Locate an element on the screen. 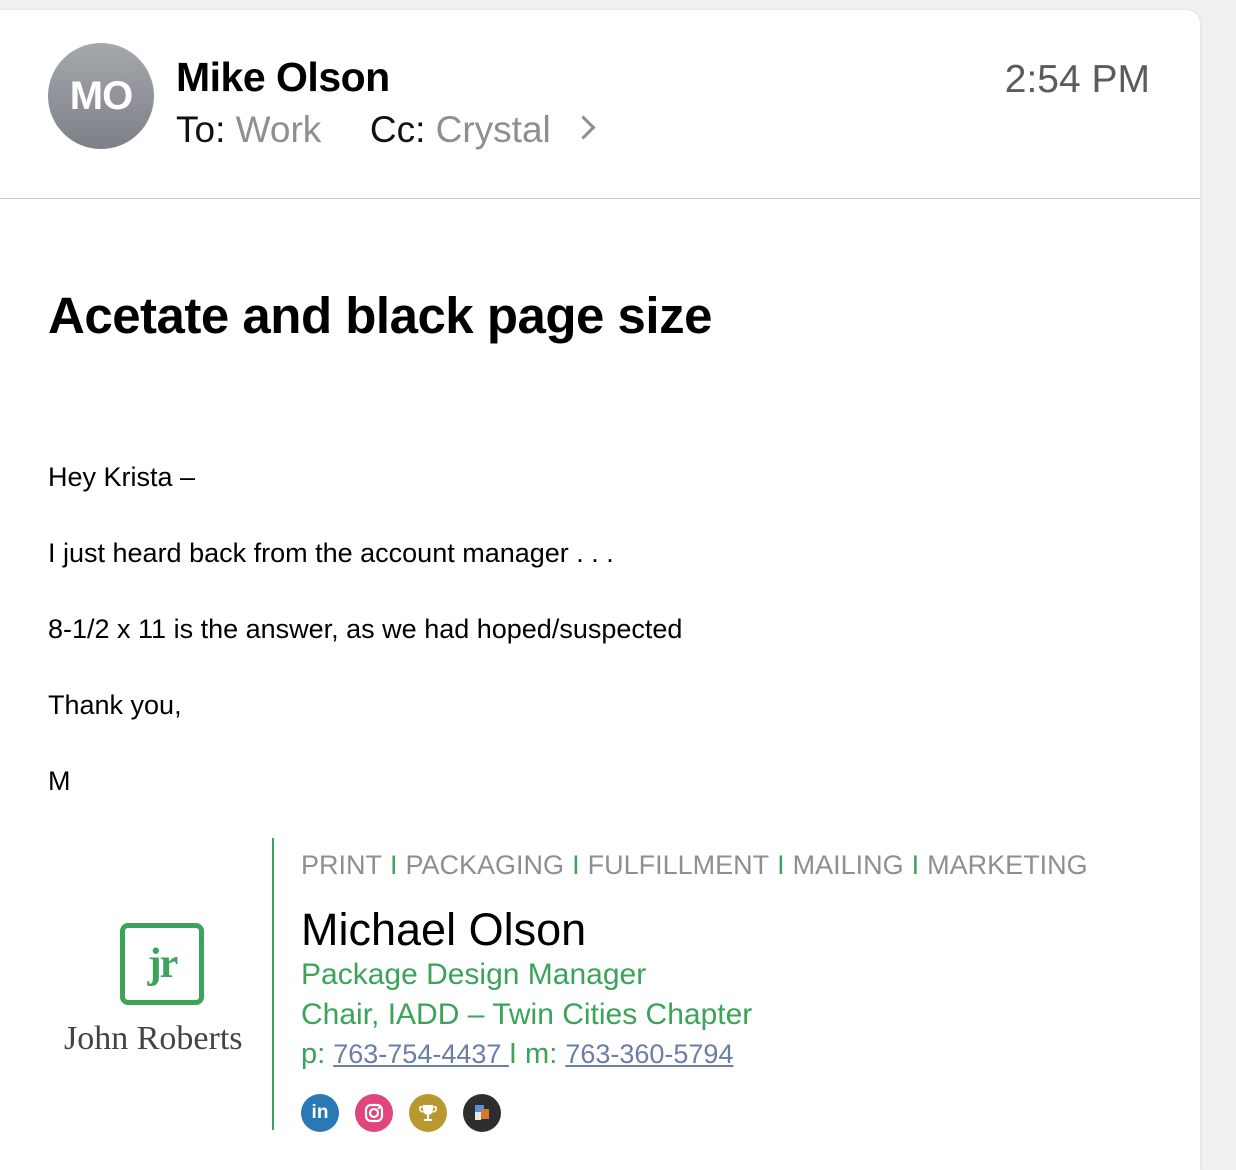 This screenshot has width=1236, height=1170. to-label: To: is located at coordinates (201, 129).